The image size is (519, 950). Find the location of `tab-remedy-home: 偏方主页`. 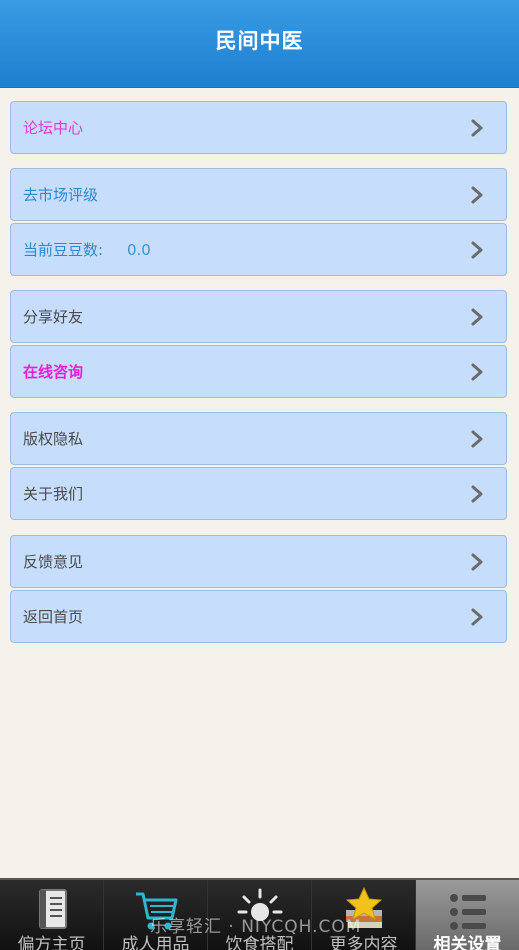

tab-remedy-home: 偏方主页 is located at coordinates (52, 915).